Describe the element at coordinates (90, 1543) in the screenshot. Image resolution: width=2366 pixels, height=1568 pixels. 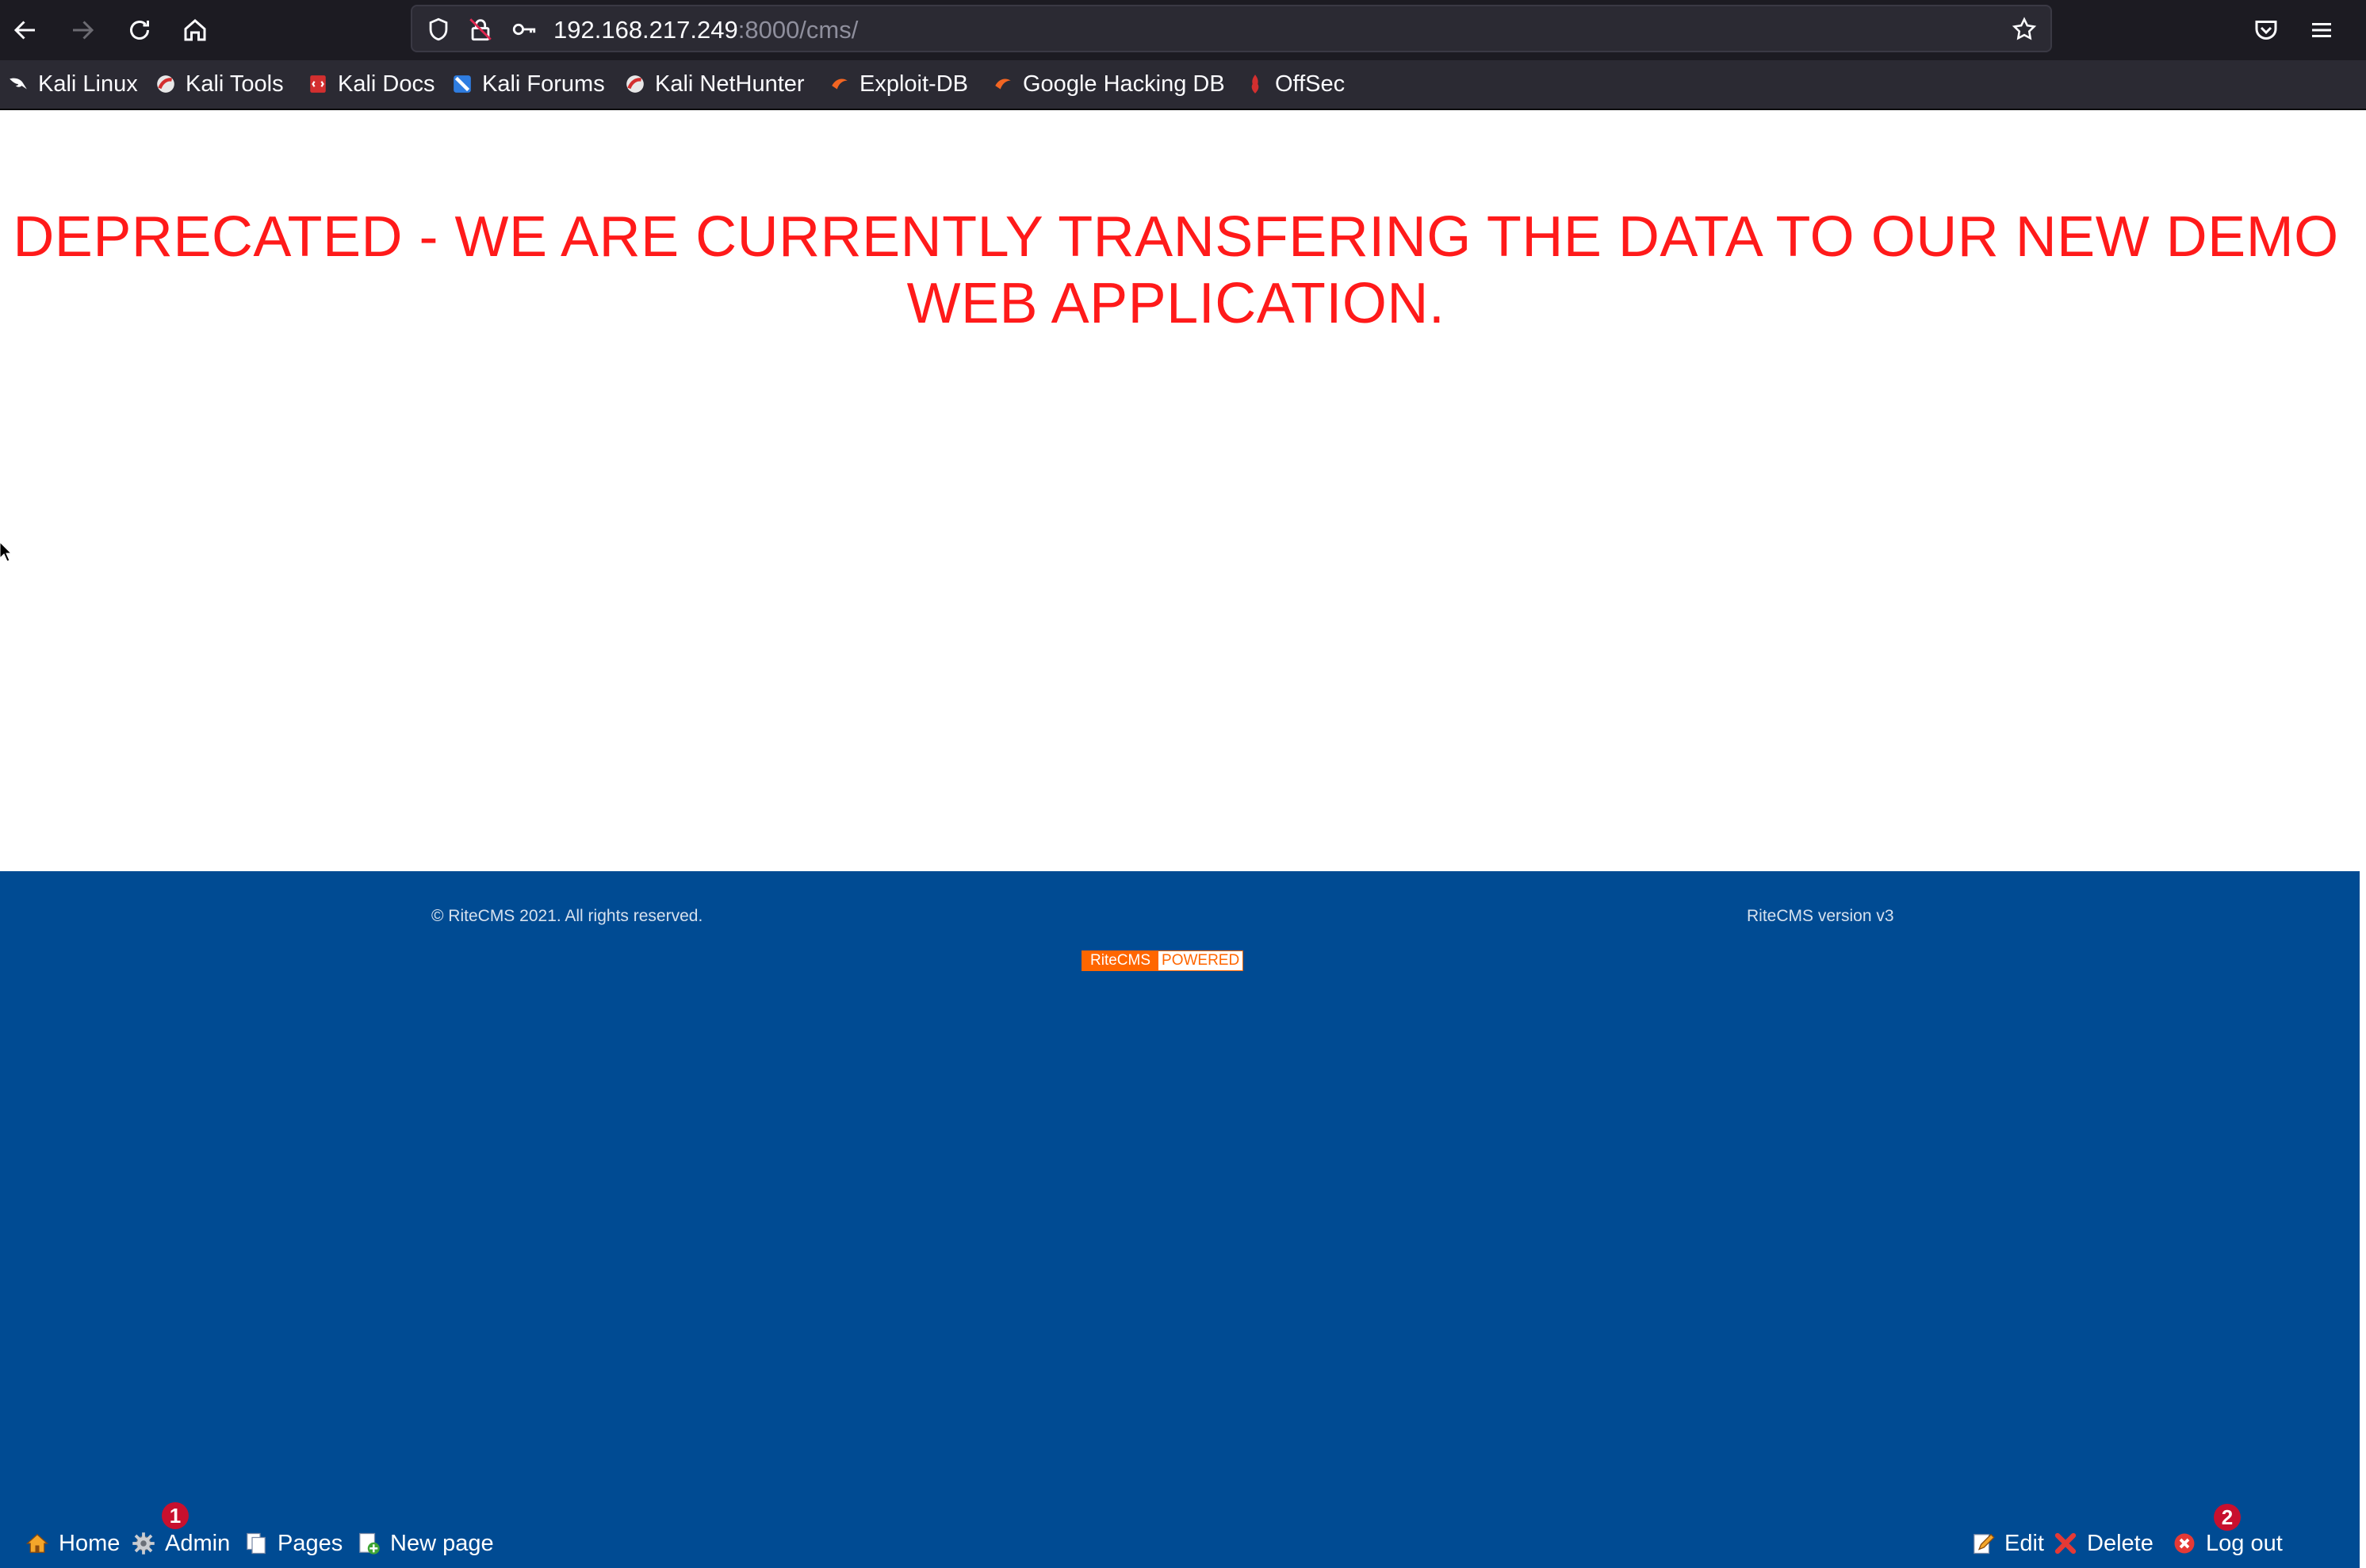
I see `home-label: Home` at that location.